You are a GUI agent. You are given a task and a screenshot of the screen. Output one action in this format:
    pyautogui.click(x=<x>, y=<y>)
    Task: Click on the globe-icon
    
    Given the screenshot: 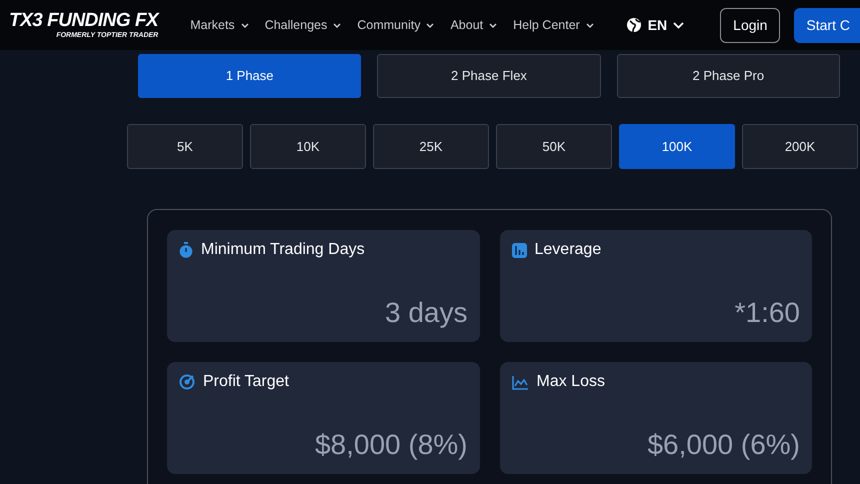 What is the action you would take?
    pyautogui.click(x=634, y=25)
    